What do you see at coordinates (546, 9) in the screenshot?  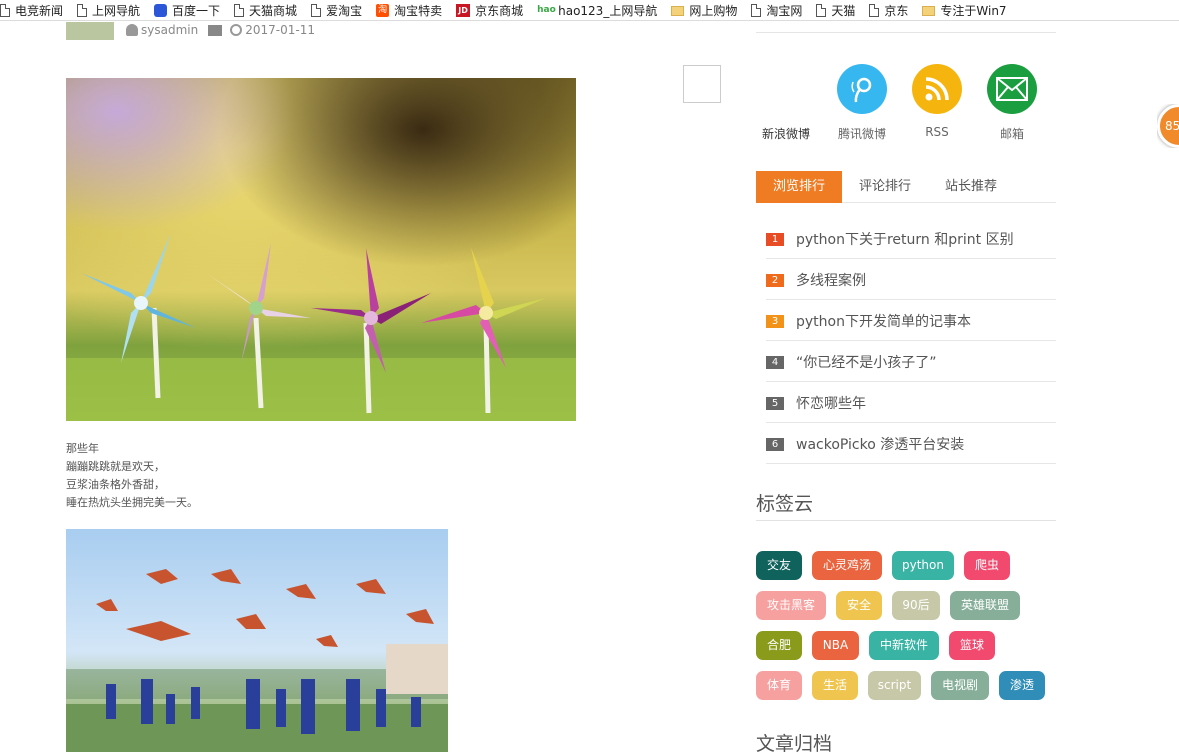 I see `hao123-icon: hao` at bounding box center [546, 9].